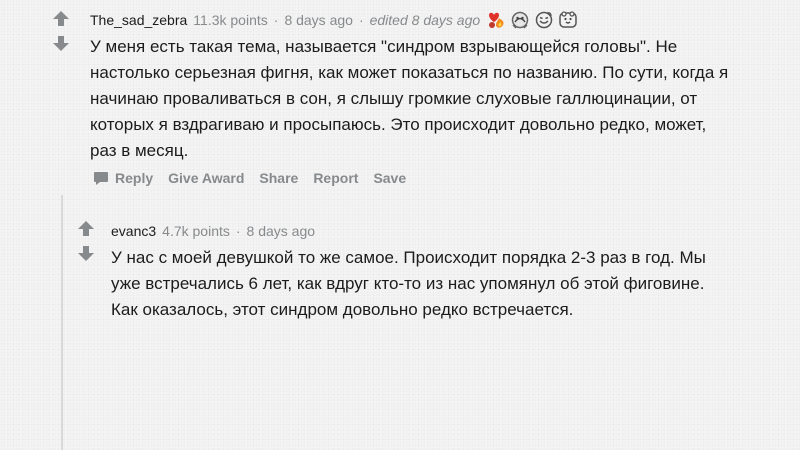 The height and width of the screenshot is (450, 800). Describe the element at coordinates (230, 20) in the screenshot. I see `comment-points: 11.3k points` at that location.